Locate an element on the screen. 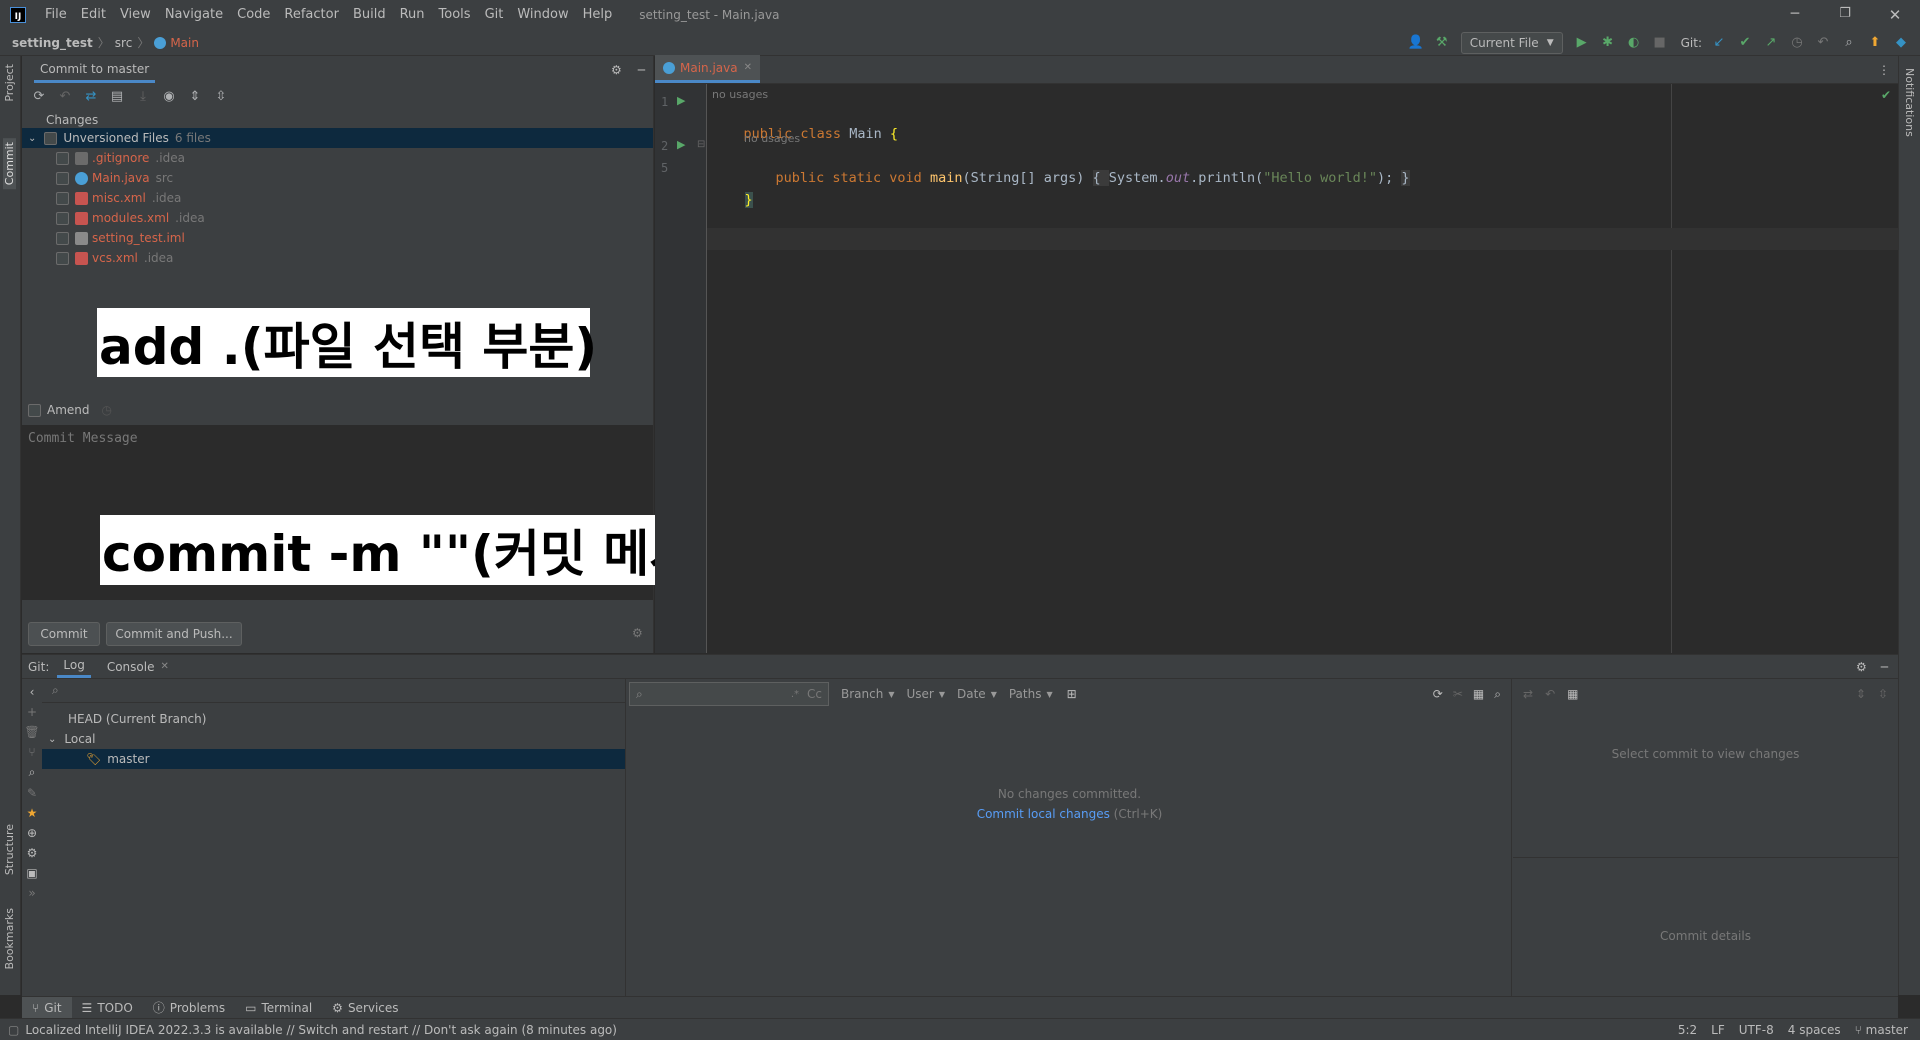 The height and width of the screenshot is (1040, 1920). file-row: Main.java src is located at coordinates (114, 178).